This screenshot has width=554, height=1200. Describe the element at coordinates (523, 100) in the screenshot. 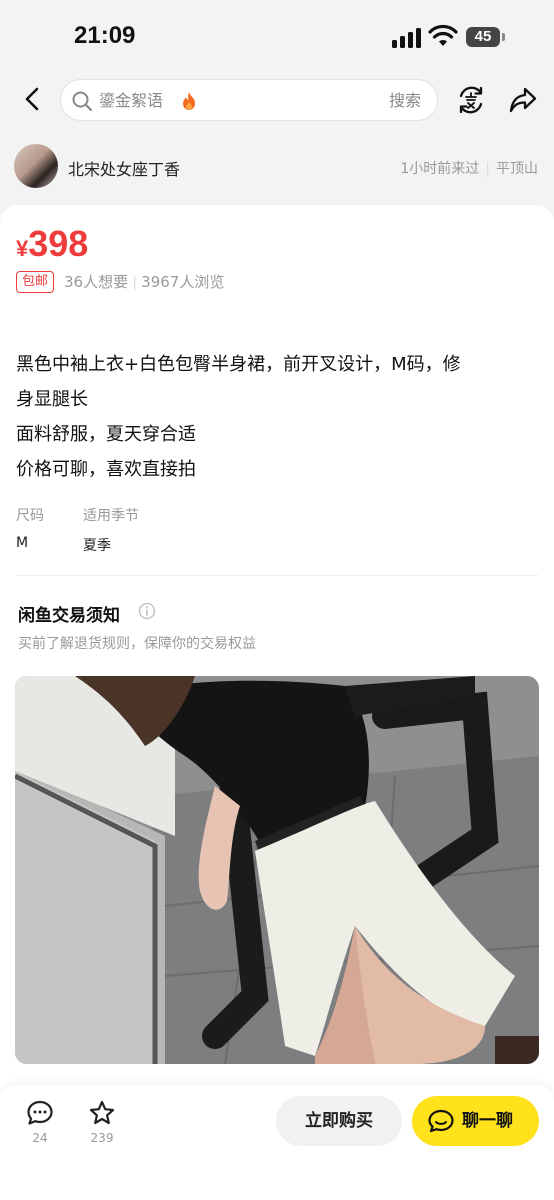

I see `share-icon` at that location.